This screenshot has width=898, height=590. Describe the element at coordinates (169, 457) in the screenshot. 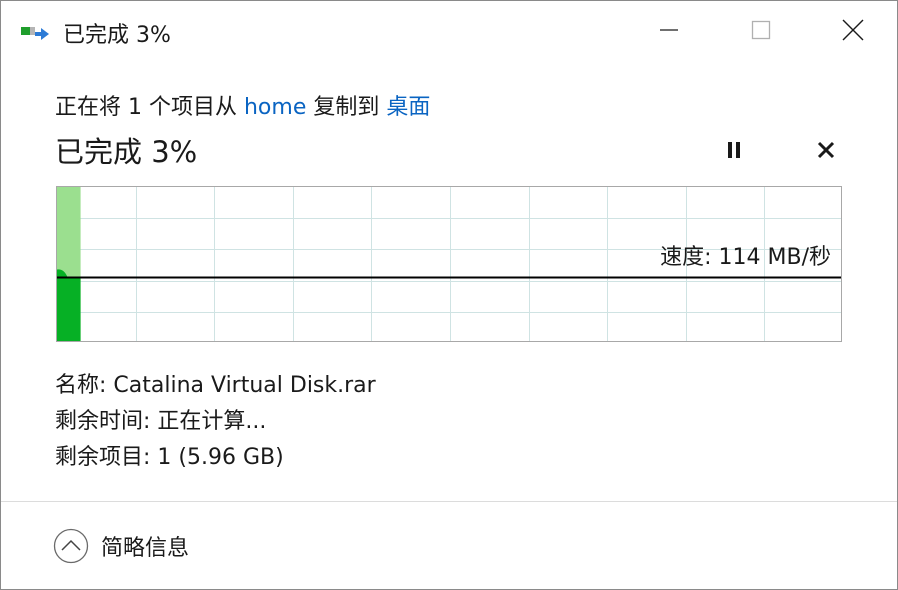

I see `items-remaining: 剩余项目: 1 (5.96 GB)` at that location.